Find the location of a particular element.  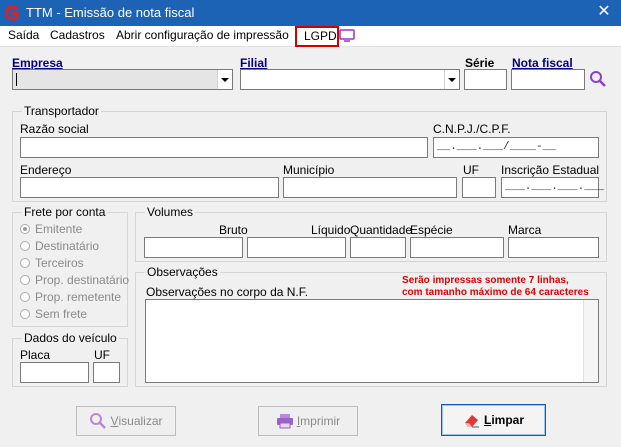

cnpj-mask: __.___.___/____-__ is located at coordinates (496, 147).